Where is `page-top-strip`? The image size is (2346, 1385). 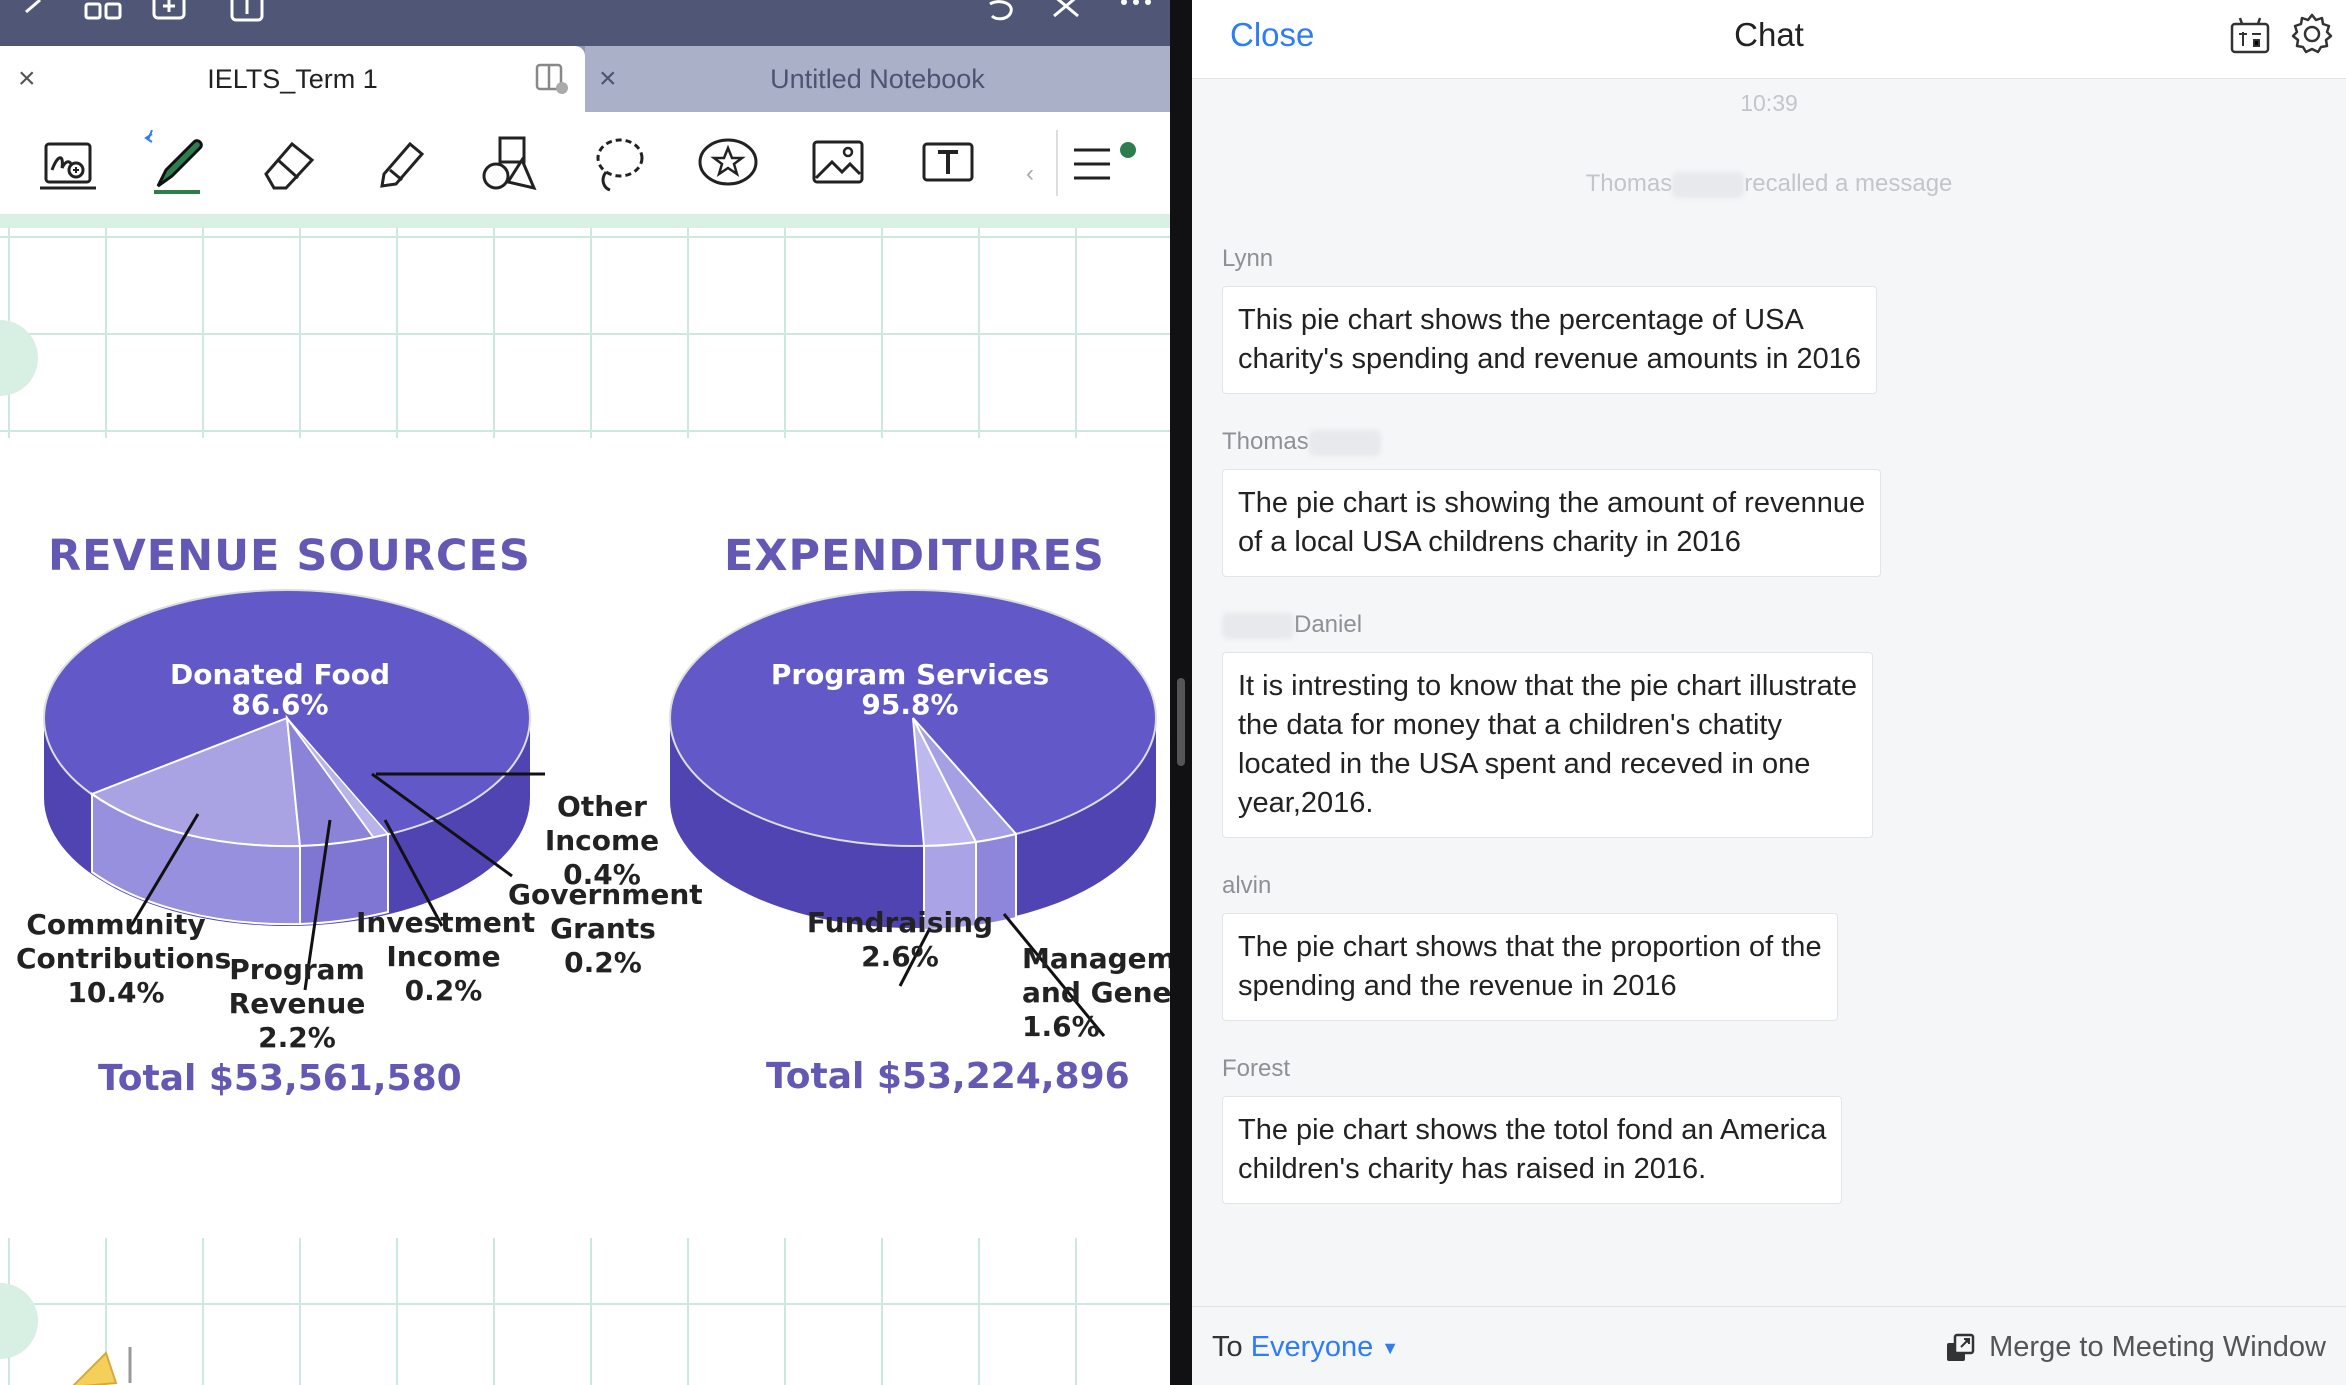 page-top-strip is located at coordinates (585, 221).